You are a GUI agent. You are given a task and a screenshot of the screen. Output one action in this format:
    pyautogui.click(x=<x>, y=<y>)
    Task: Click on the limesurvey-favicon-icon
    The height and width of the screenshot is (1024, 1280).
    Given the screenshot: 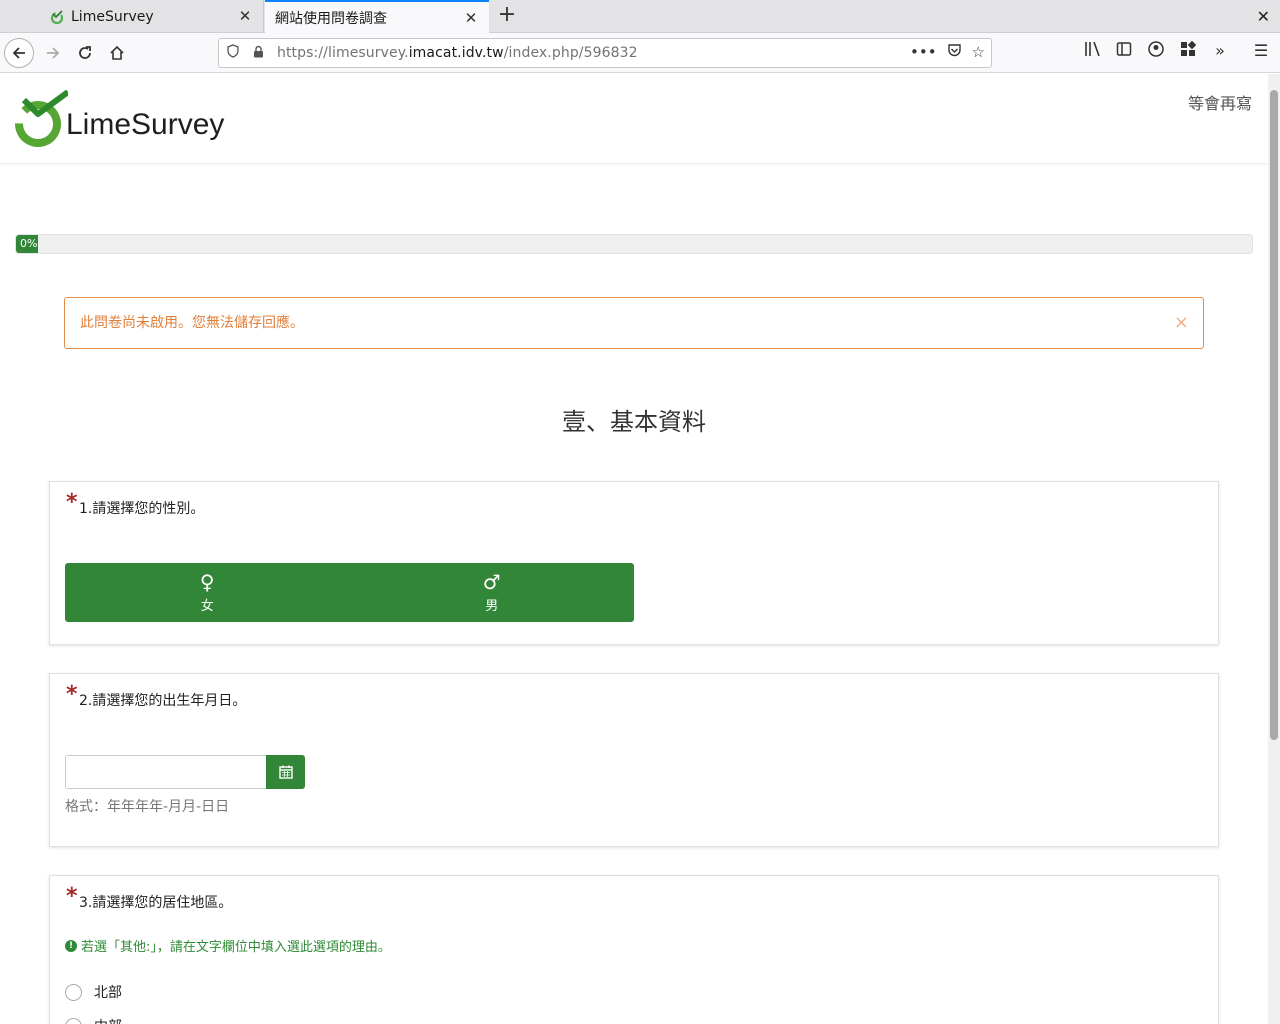 What is the action you would take?
    pyautogui.click(x=57, y=16)
    